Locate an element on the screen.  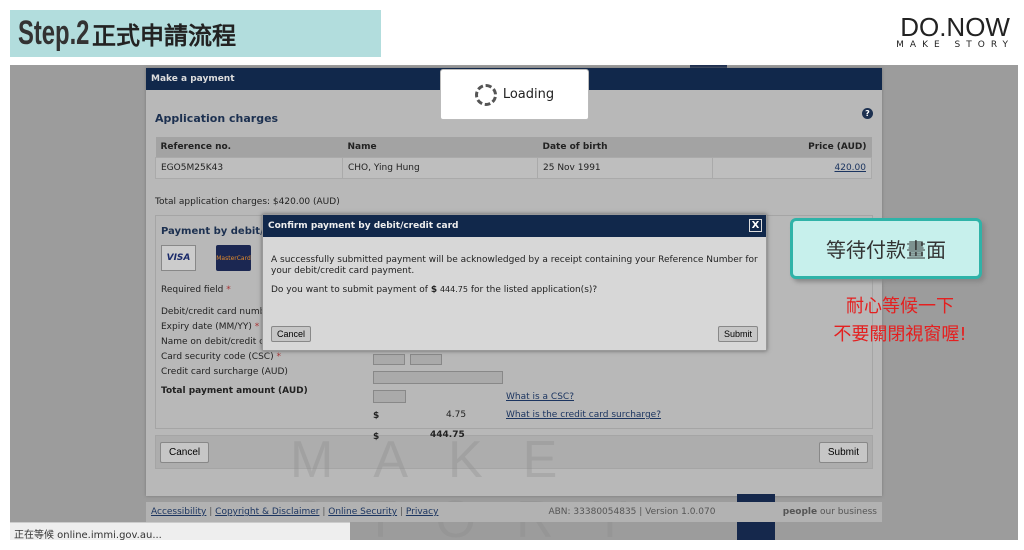
watermark: MAKE STORY is located at coordinates (458, 490).